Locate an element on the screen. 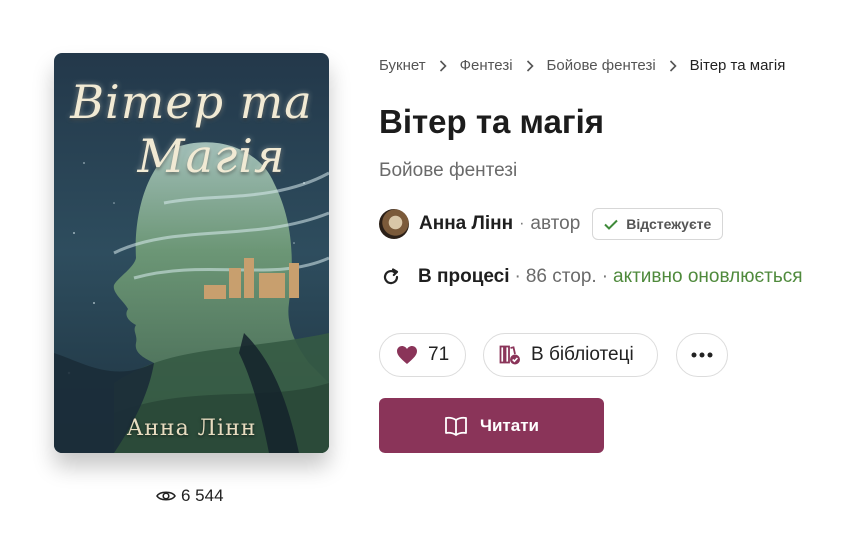  refresh-icon is located at coordinates (391, 276).